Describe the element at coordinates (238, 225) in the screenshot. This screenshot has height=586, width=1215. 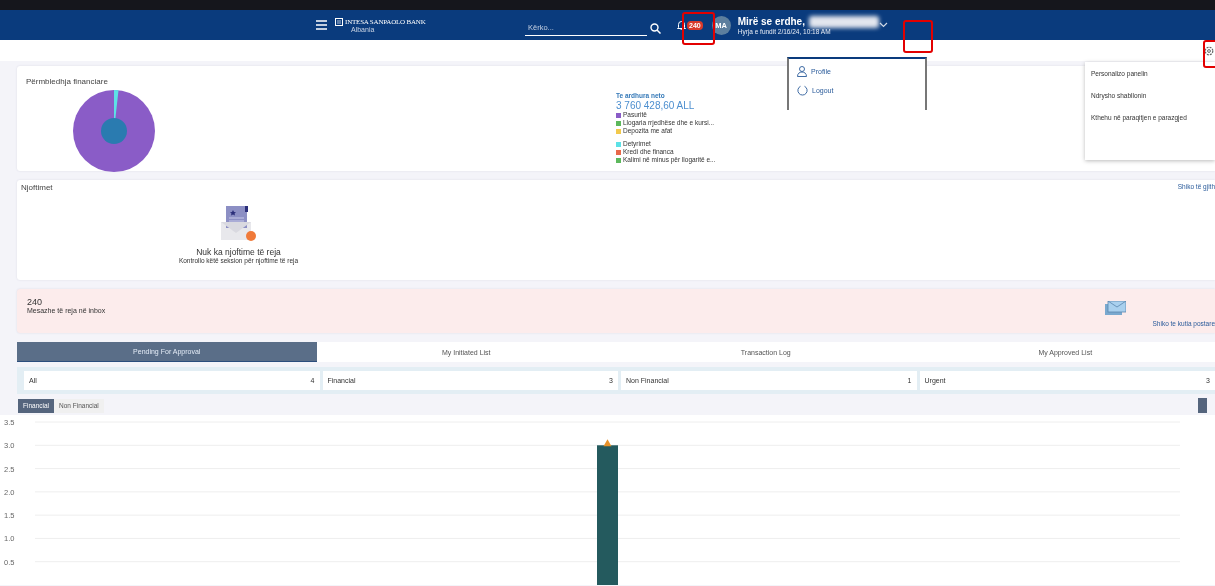
I see `envelope-letter-icon` at that location.